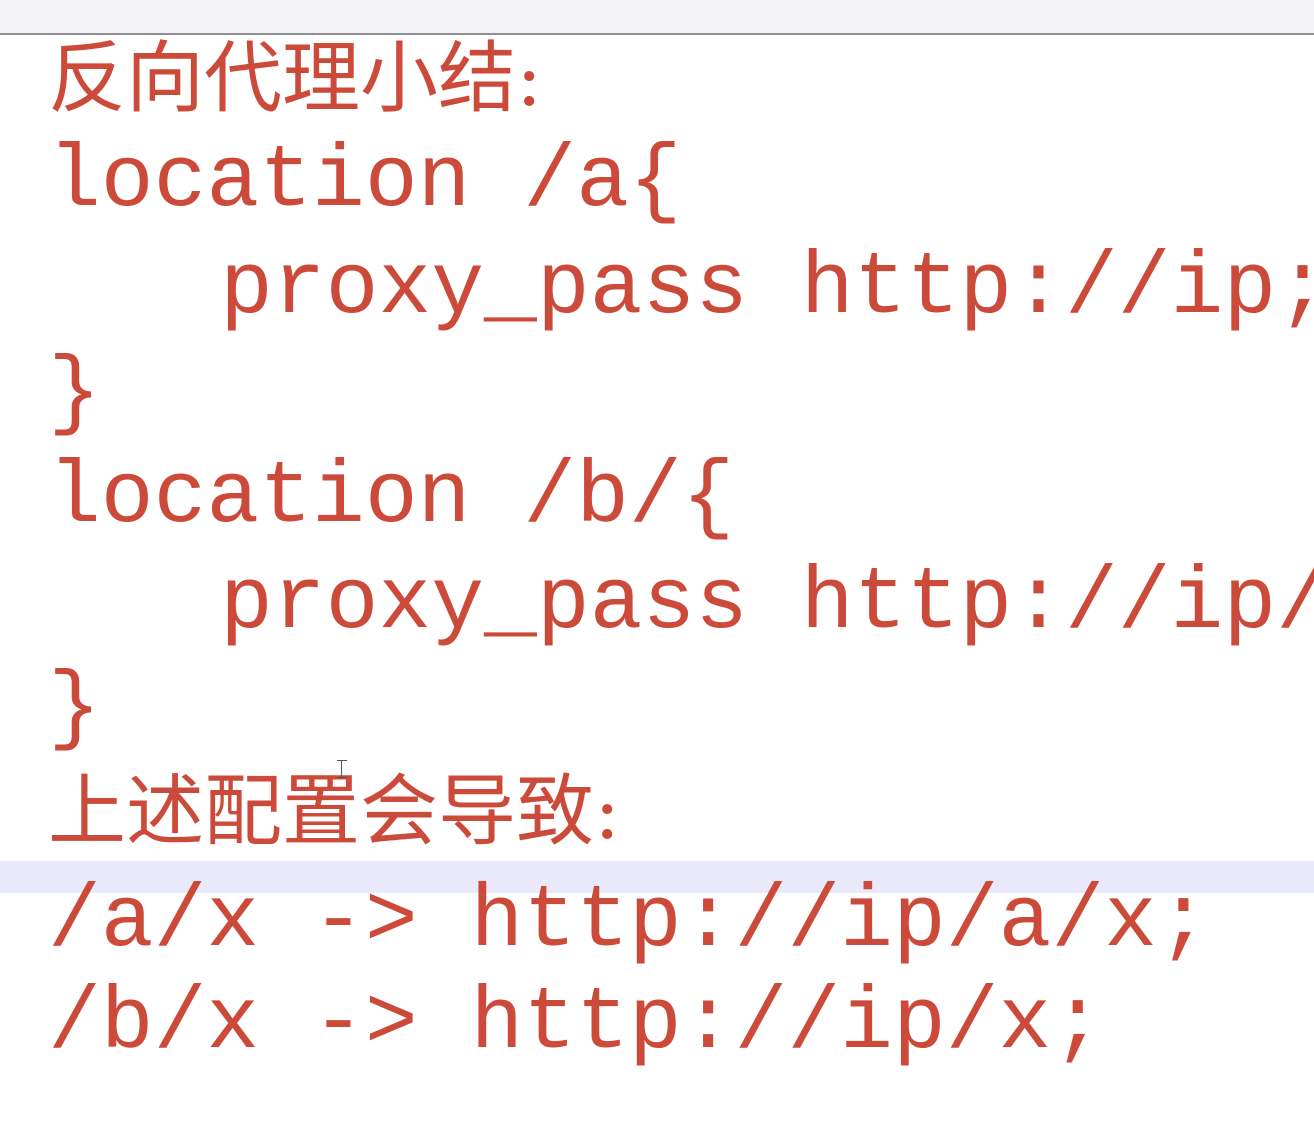 The height and width of the screenshot is (1142, 1314). What do you see at coordinates (365, 182) in the screenshot?
I see `code-line-location-a: location /a{` at bounding box center [365, 182].